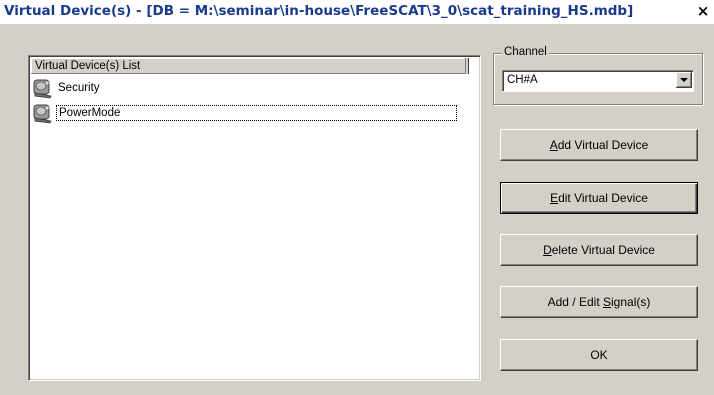 The image size is (714, 395). Describe the element at coordinates (575, 302) in the screenshot. I see `signals-label-pre: Add / Edit` at that location.